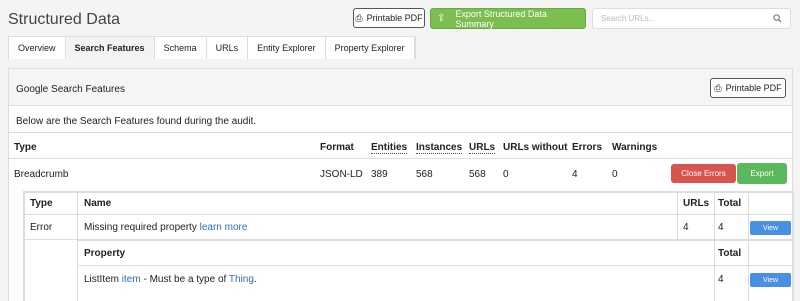 The height and width of the screenshot is (301, 800). Describe the element at coordinates (255, 279) in the screenshot. I see `property-suffix: .` at that location.